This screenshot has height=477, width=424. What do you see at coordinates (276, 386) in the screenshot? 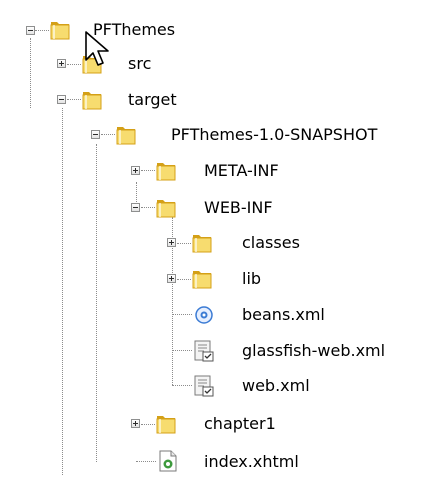
I see `tree-node-label: web.xml` at bounding box center [276, 386].